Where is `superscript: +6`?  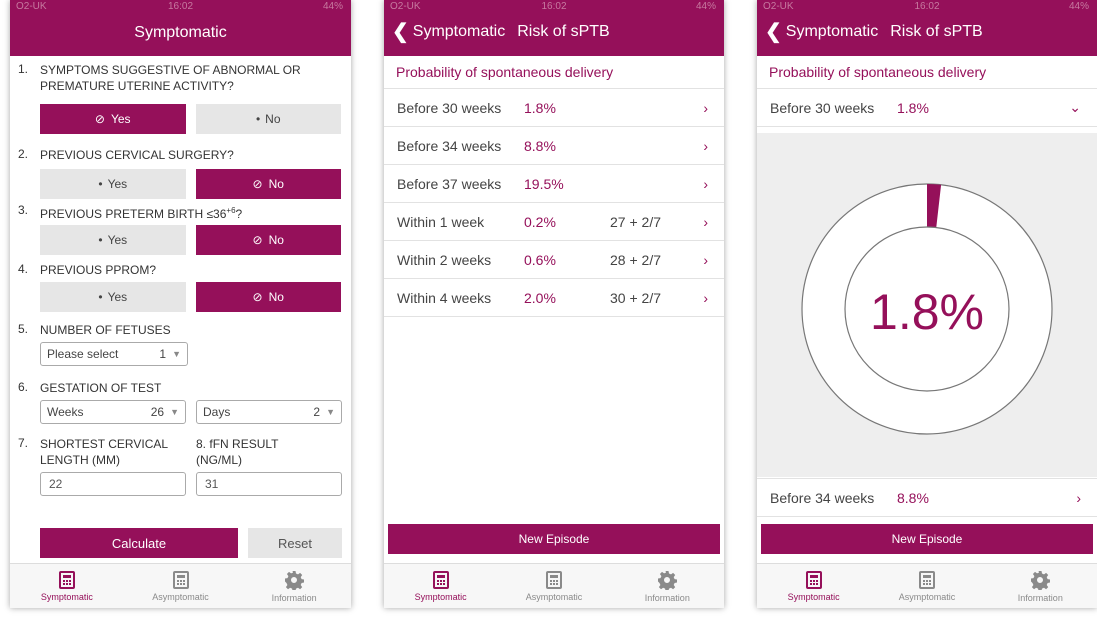 superscript: +6 is located at coordinates (231, 210).